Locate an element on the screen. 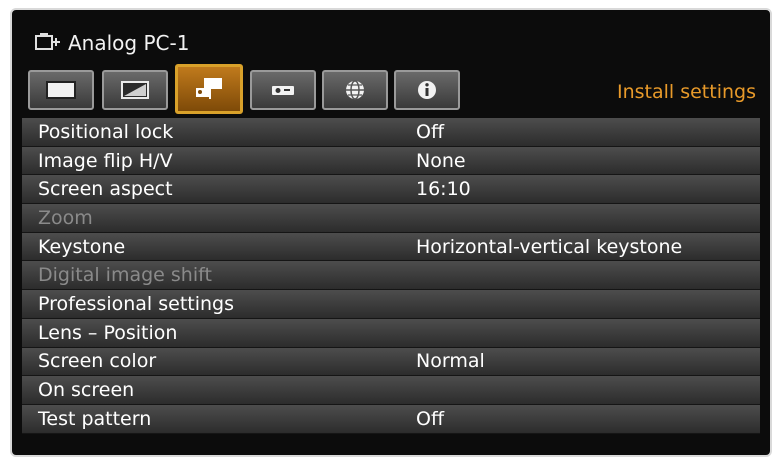  menu-item-label: Zoom is located at coordinates (65, 217).